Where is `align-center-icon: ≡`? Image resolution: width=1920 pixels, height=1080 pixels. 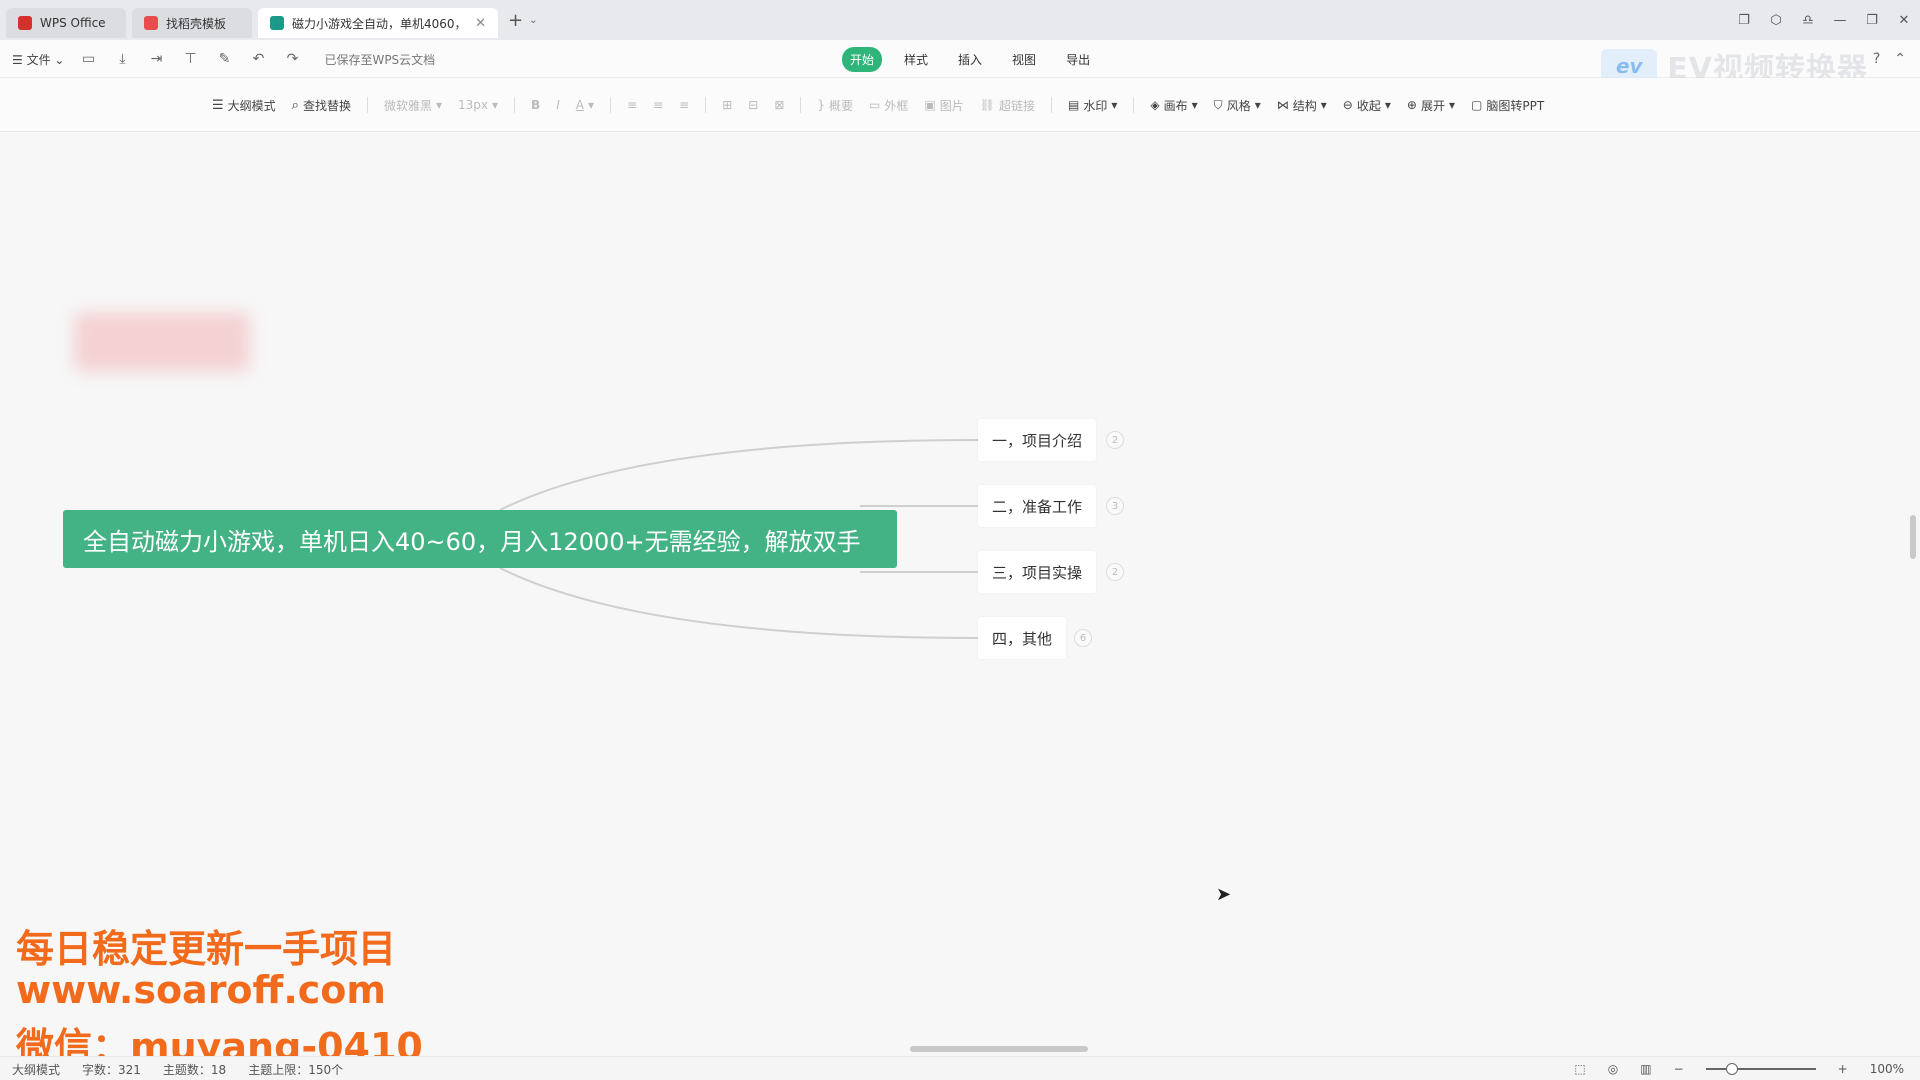 align-center-icon: ≡ is located at coordinates (658, 105).